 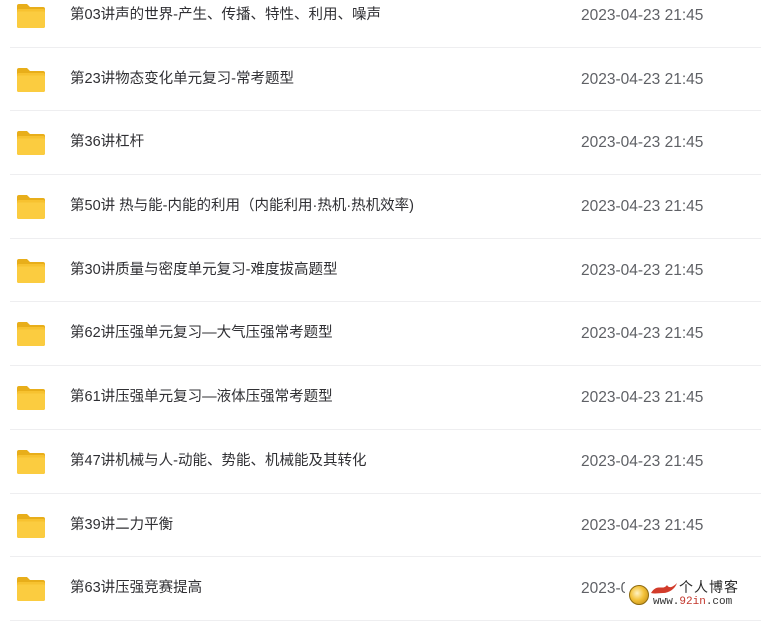 What do you see at coordinates (201, 398) in the screenshot?
I see `file-name: 第61讲压强单元复习—液体压强常考题型` at bounding box center [201, 398].